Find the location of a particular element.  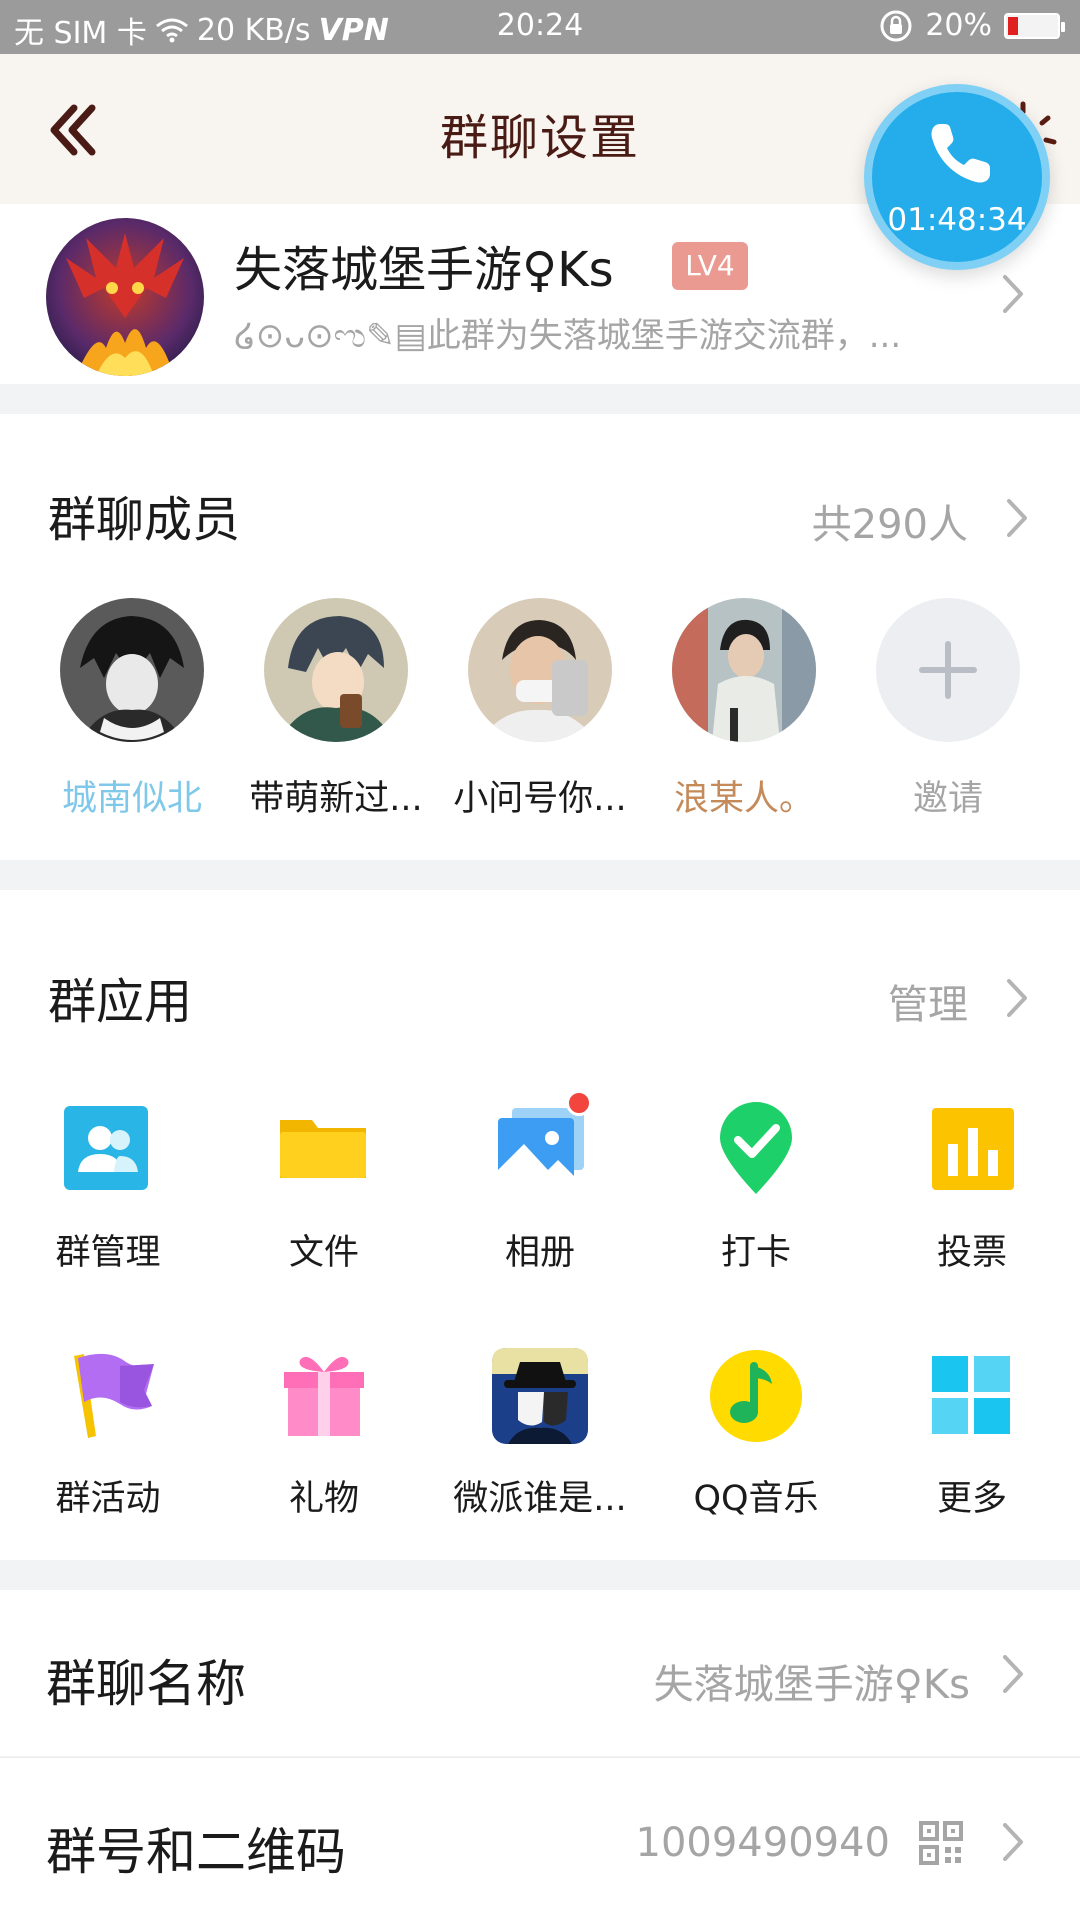

app-label: QQ音乐 is located at coordinates (756, 1499).